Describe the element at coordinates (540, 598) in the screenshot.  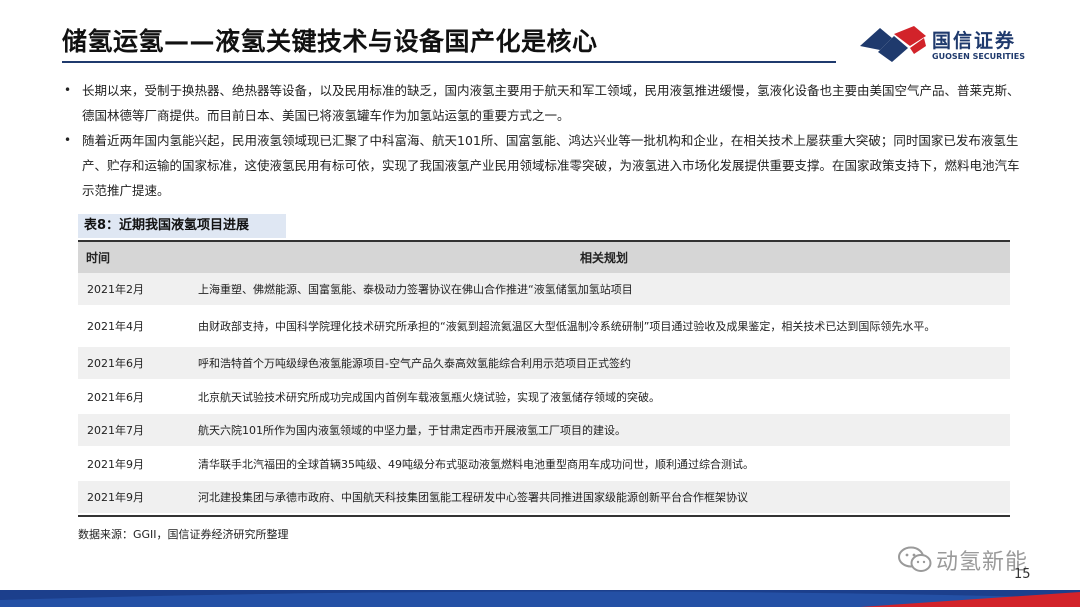
I see `footer-band` at that location.